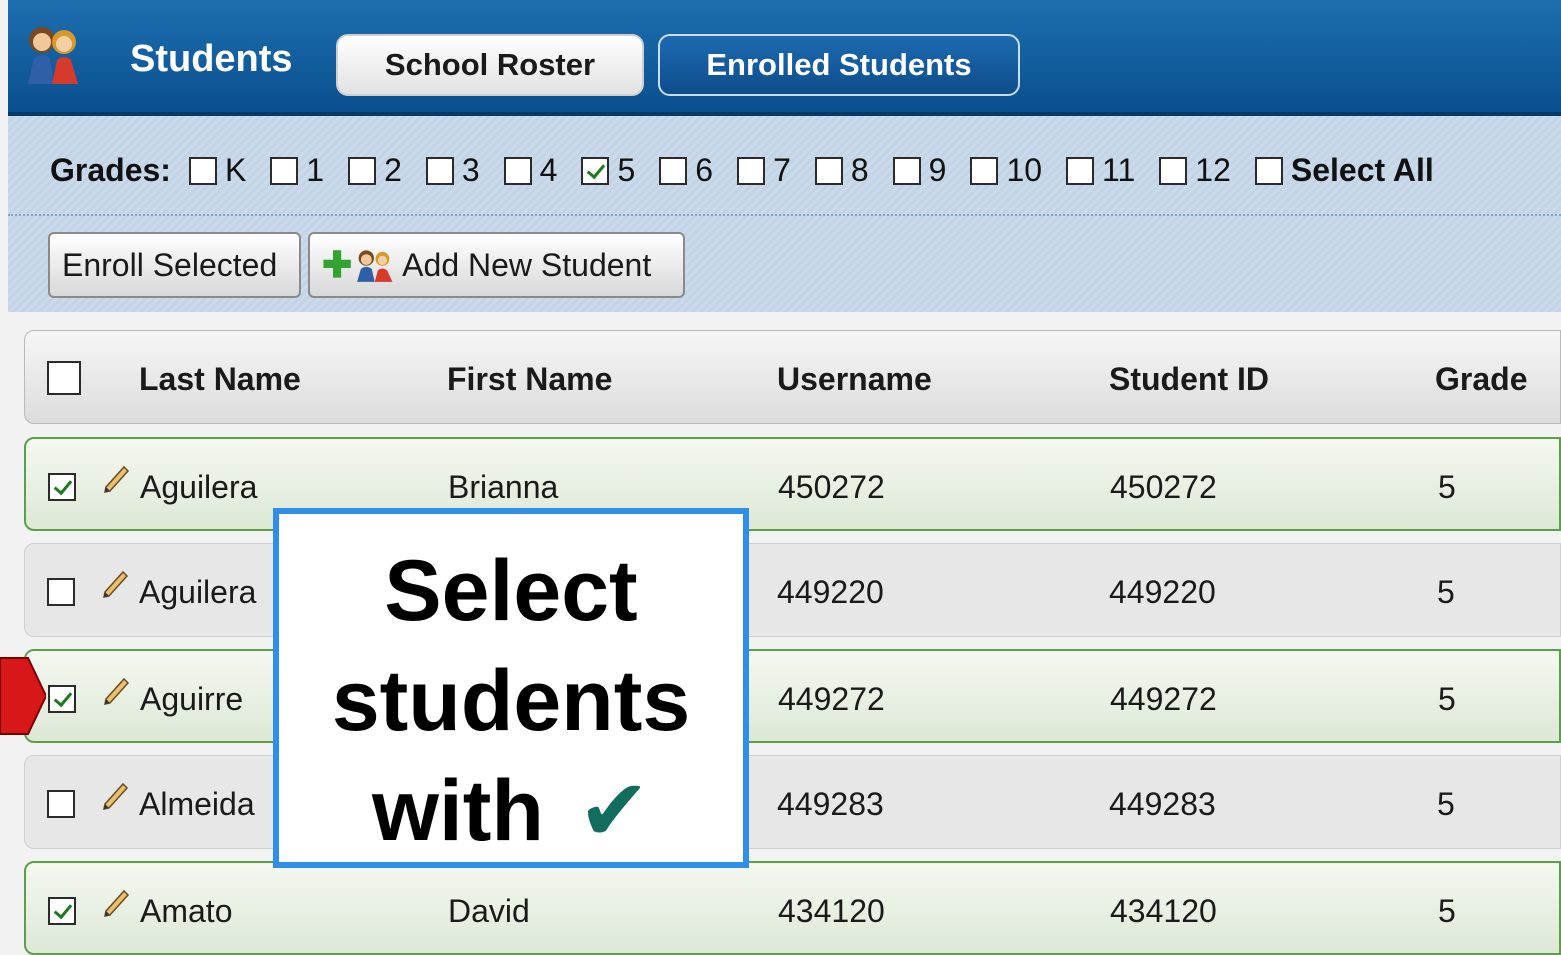 The image size is (1561, 955). Describe the element at coordinates (23, 696) in the screenshot. I see `red-pointer-arrow` at that location.